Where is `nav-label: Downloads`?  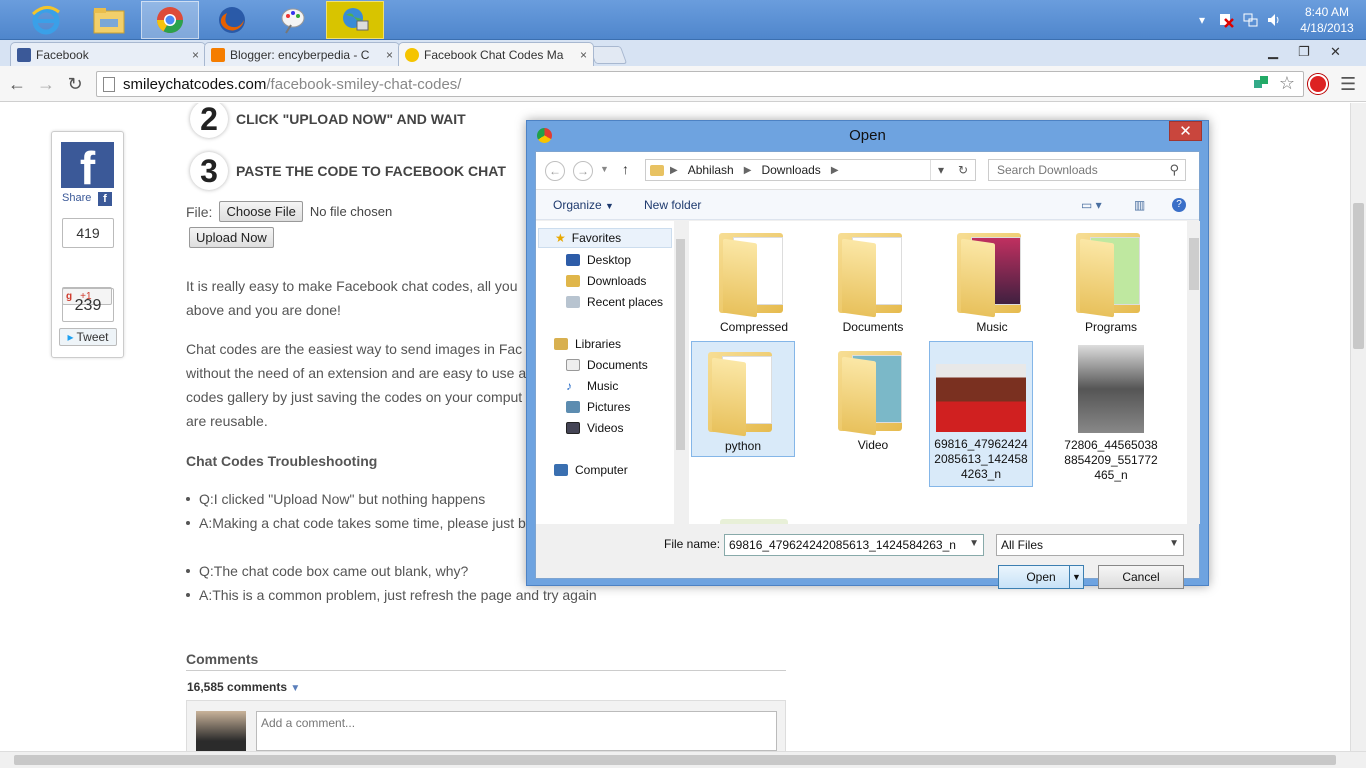 nav-label: Downloads is located at coordinates (617, 281).